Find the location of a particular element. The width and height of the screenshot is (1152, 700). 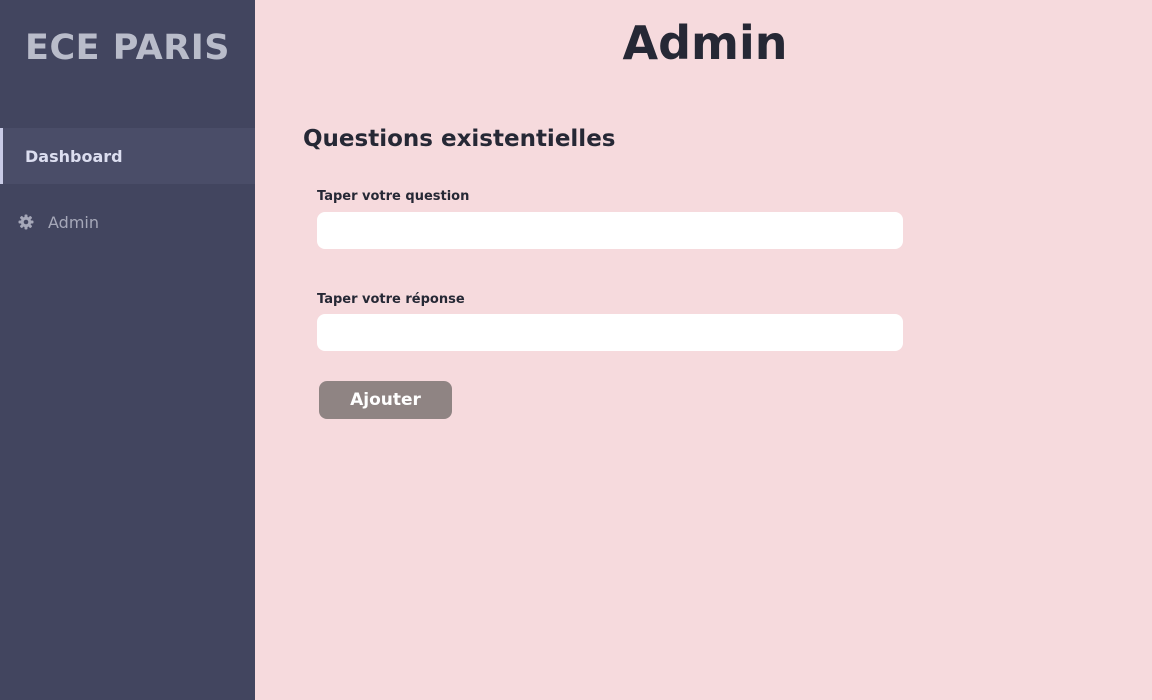

question-input is located at coordinates (610, 230).